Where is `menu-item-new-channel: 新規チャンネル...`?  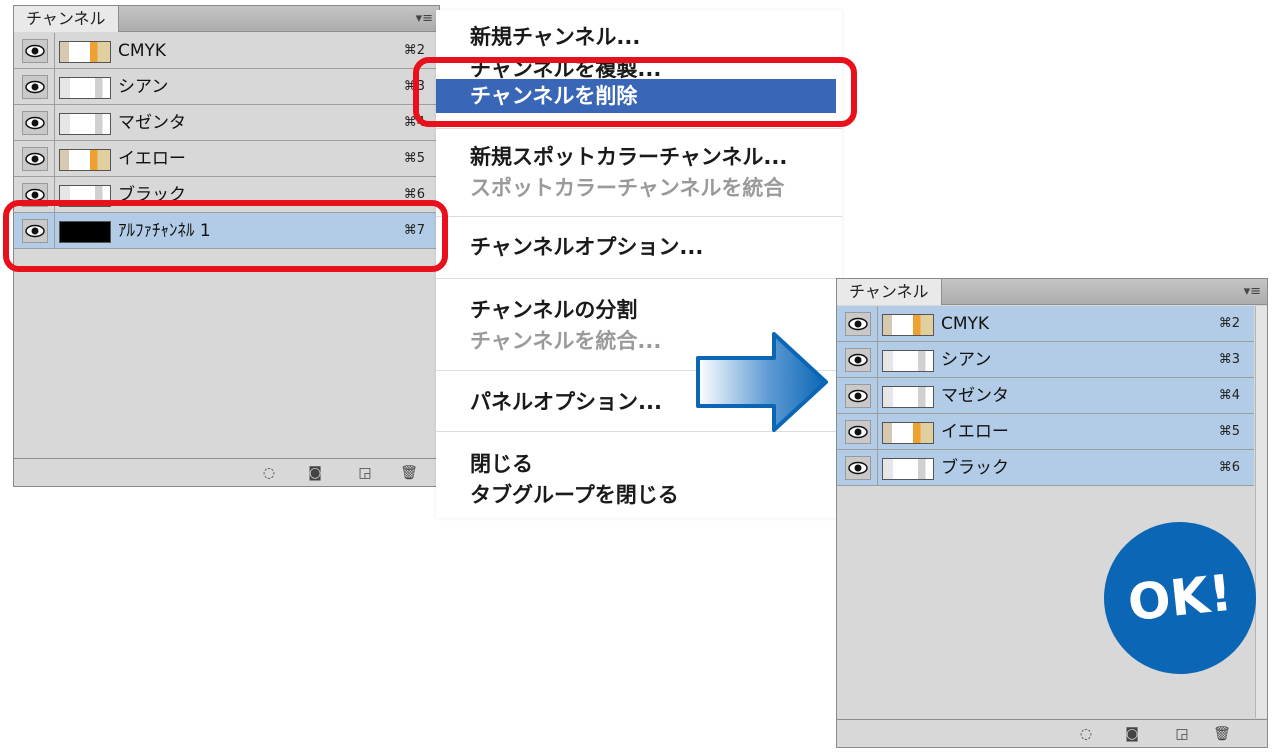 menu-item-new-channel: 新規チャンネル... is located at coordinates (639, 37).